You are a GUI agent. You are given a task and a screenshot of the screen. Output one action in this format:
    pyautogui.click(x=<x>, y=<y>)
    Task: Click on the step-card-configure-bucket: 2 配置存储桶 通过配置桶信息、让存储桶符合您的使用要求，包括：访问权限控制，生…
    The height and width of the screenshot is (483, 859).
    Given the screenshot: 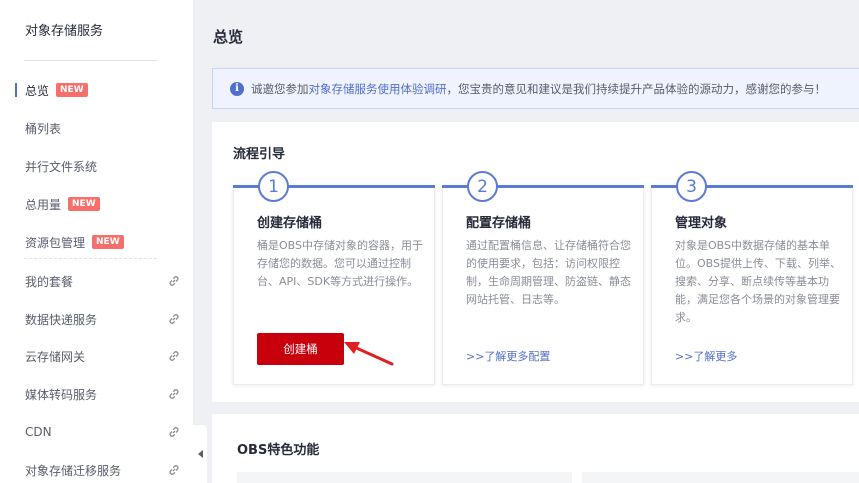 What is the action you would take?
    pyautogui.click(x=543, y=278)
    